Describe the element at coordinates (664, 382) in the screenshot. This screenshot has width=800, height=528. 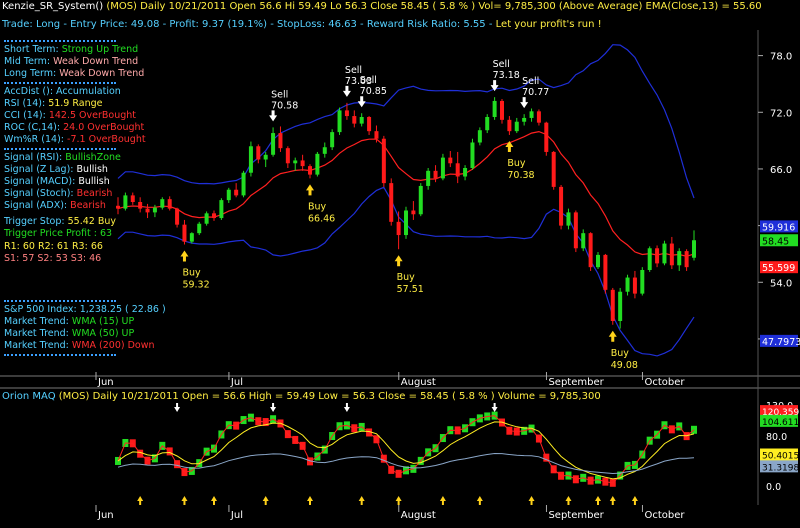
I see `month-label: October` at that location.